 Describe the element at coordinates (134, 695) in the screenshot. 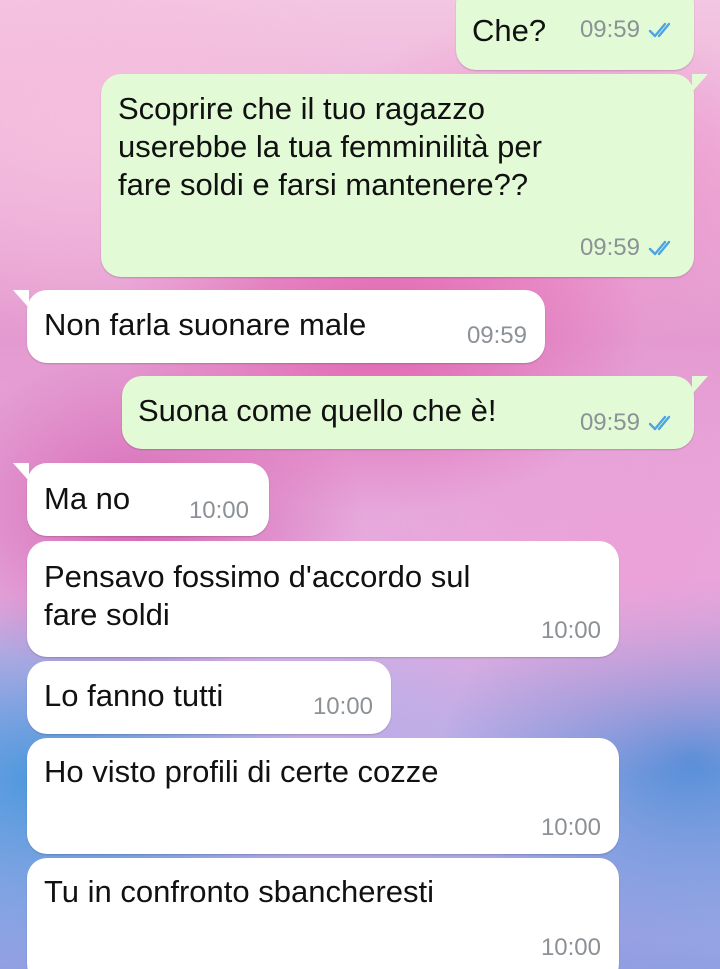

I see `message-text: Lo fanno tutti` at that location.